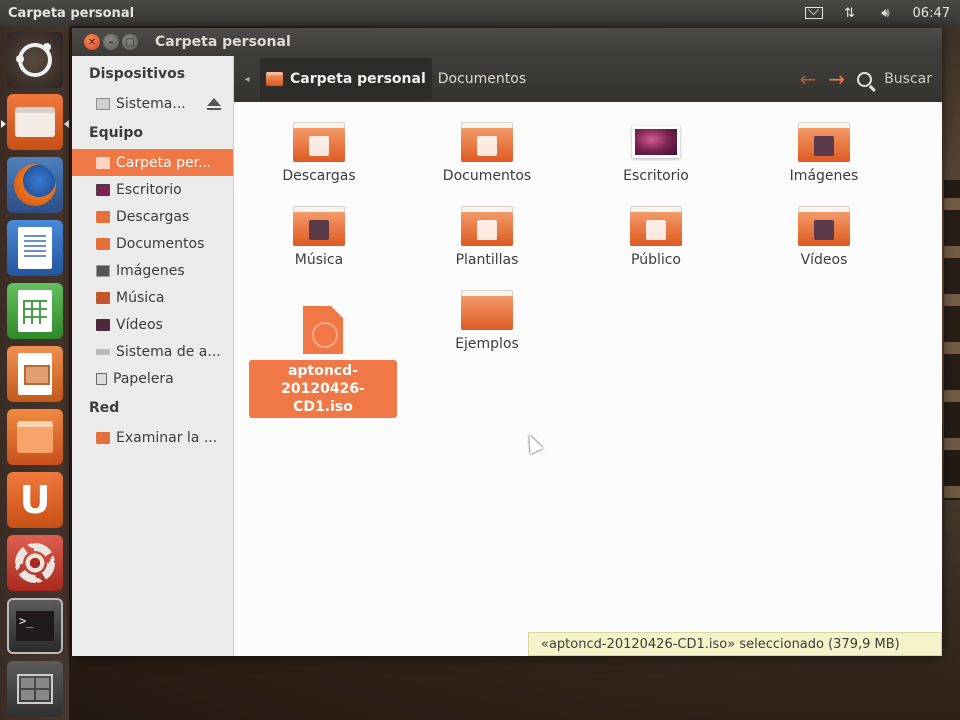  Describe the element at coordinates (487, 142) in the screenshot. I see `documents-folder-icon` at that location.